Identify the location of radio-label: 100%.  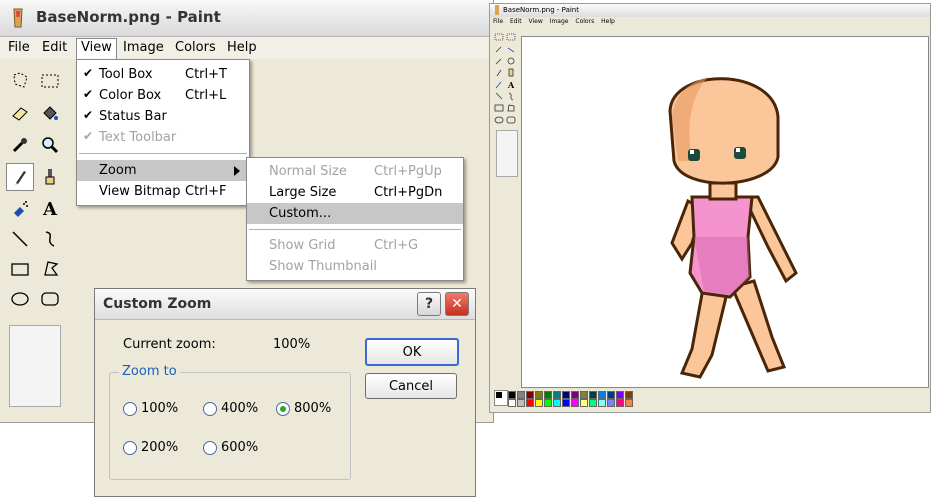
(160, 408).